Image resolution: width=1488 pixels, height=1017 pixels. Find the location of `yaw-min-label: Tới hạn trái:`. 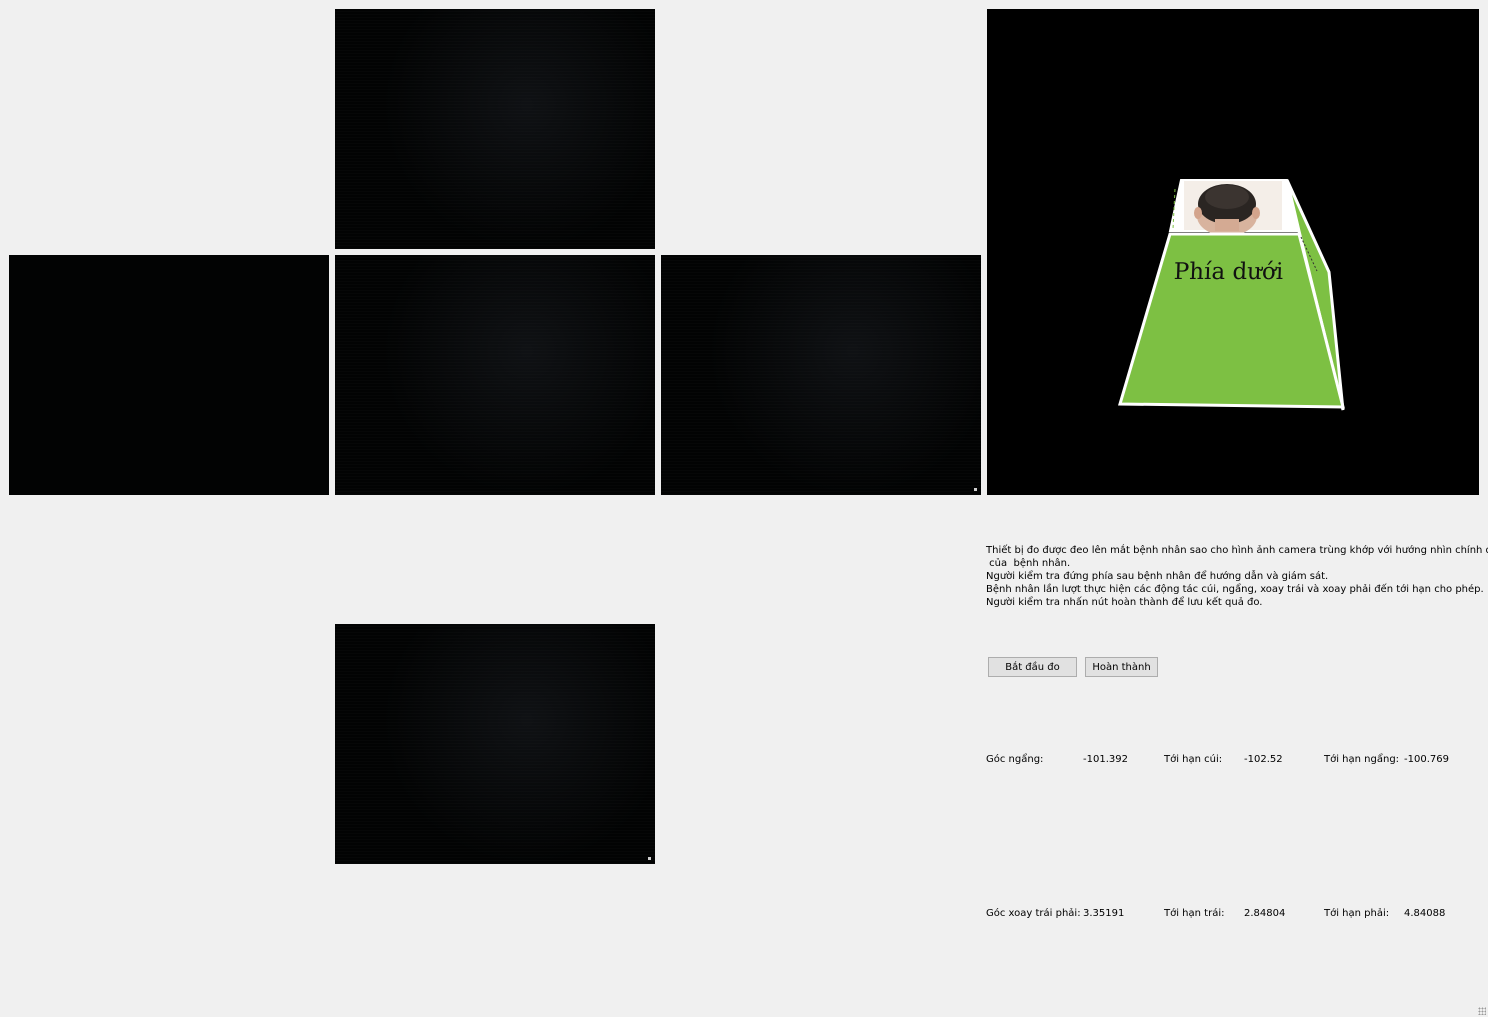

yaw-min-label: Tới hạn trái: is located at coordinates (1194, 913).